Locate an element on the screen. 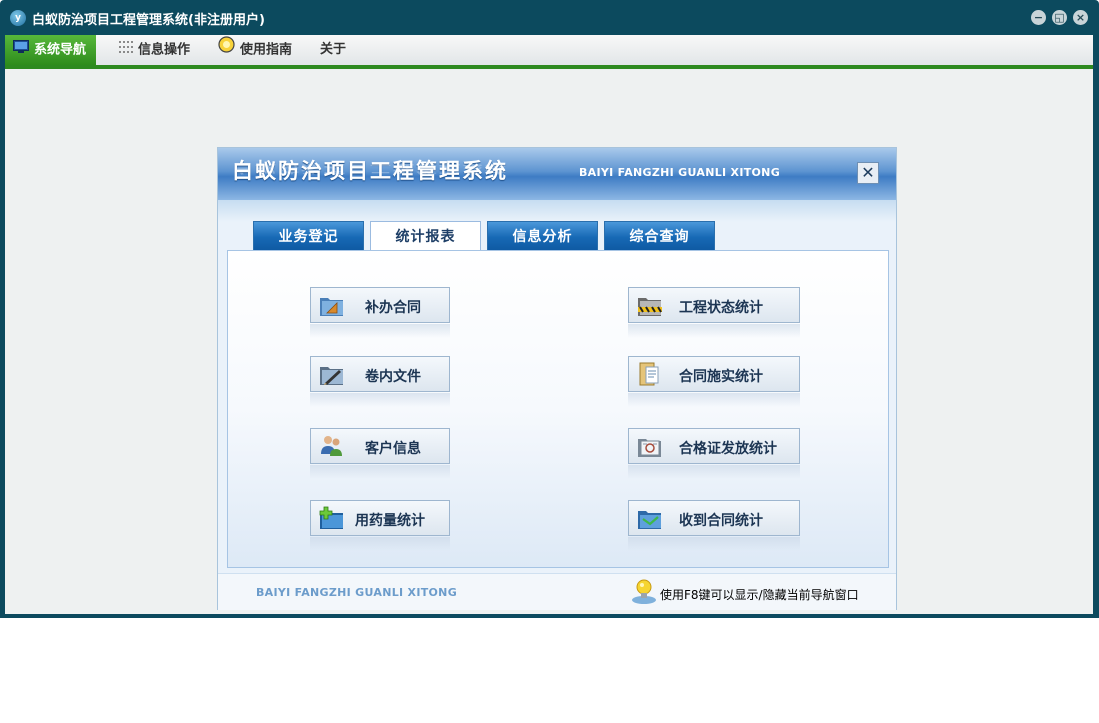  menu-label: 信息操作 is located at coordinates (164, 50).